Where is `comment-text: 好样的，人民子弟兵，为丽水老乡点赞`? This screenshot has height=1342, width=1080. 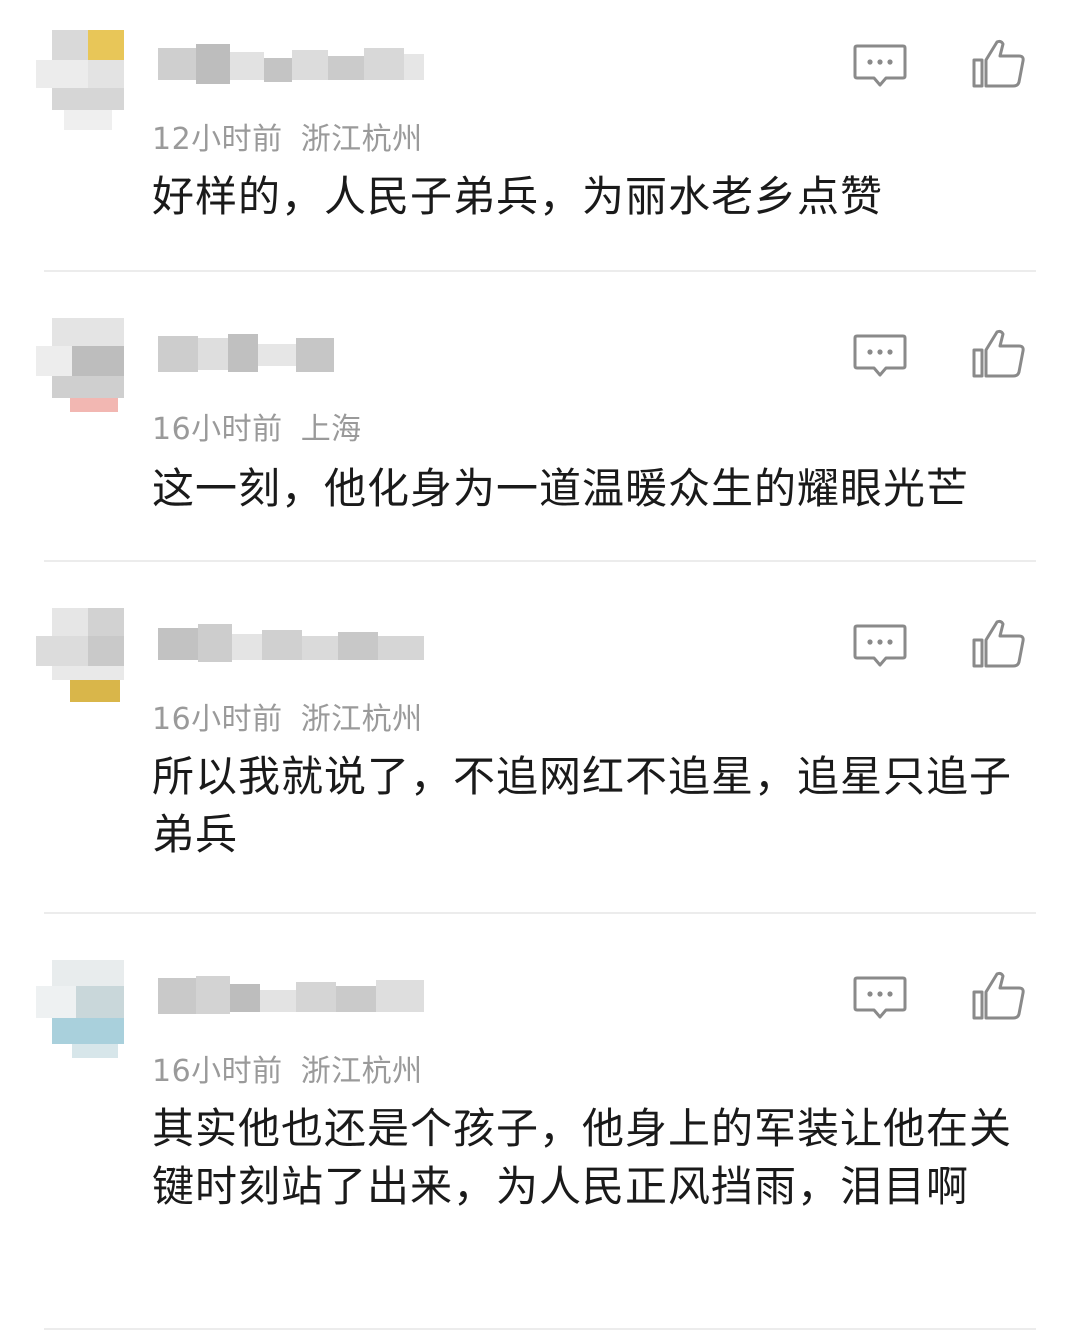
comment-text: 好样的，人民子弟兵，为丽水老乡点赞 is located at coordinates (518, 196).